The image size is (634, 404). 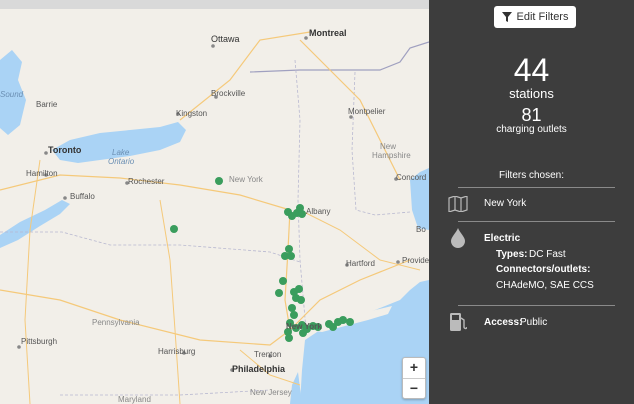 I want to click on map-label-providence: Provide, so click(x=415, y=260).